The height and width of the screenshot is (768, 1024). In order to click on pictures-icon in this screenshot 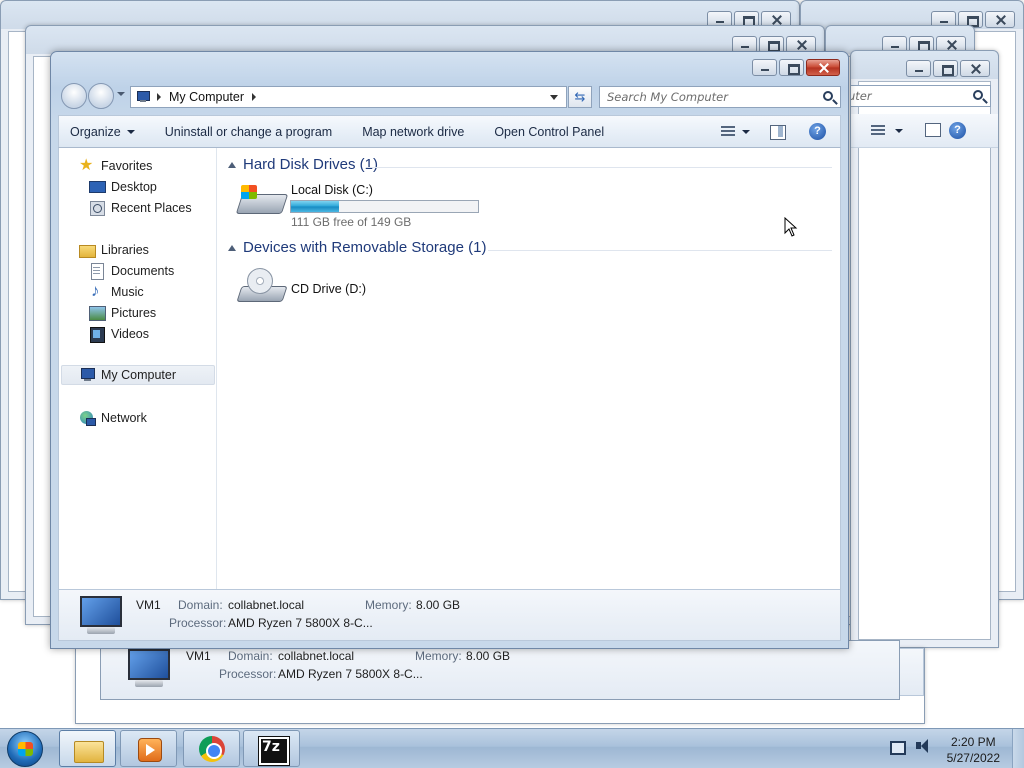, I will do `click(97, 313)`.